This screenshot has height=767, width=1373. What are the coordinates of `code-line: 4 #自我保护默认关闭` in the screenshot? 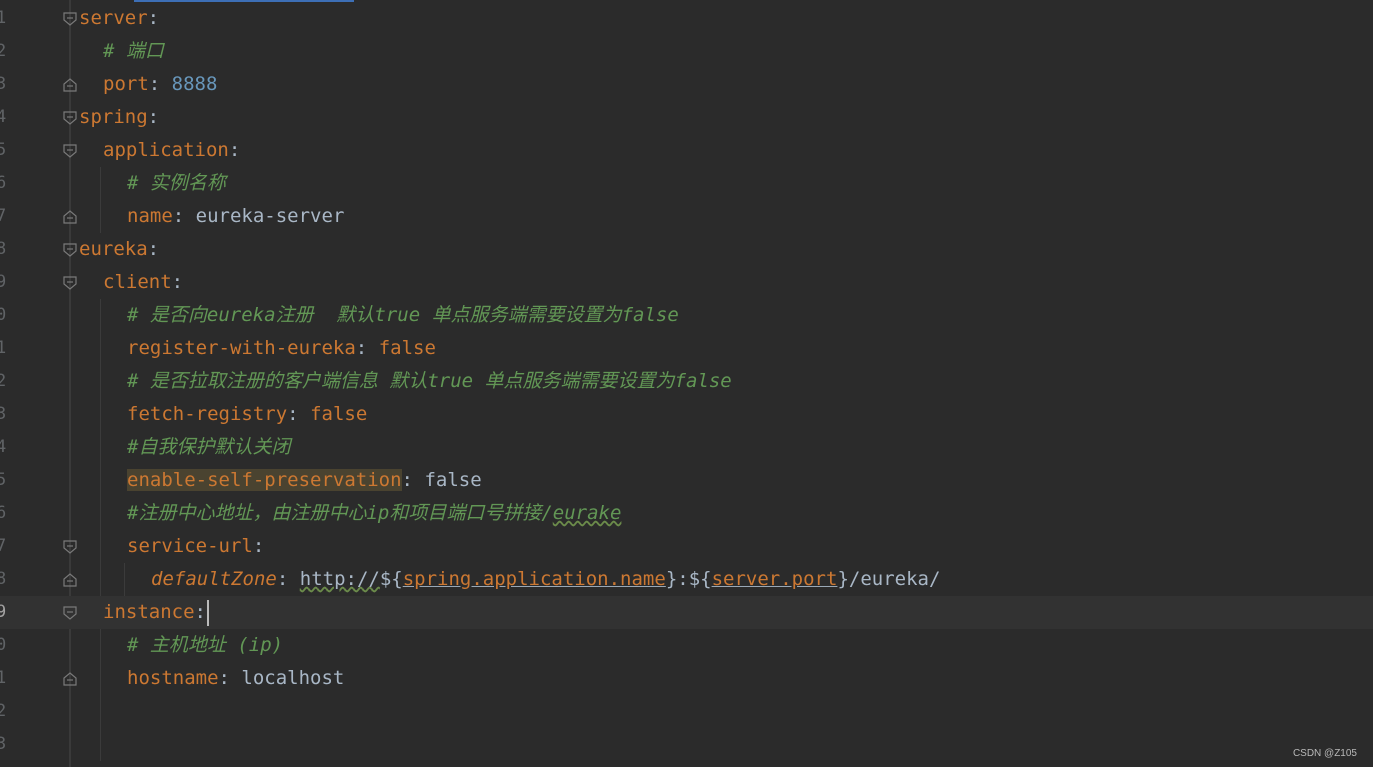 It's located at (686, 447).